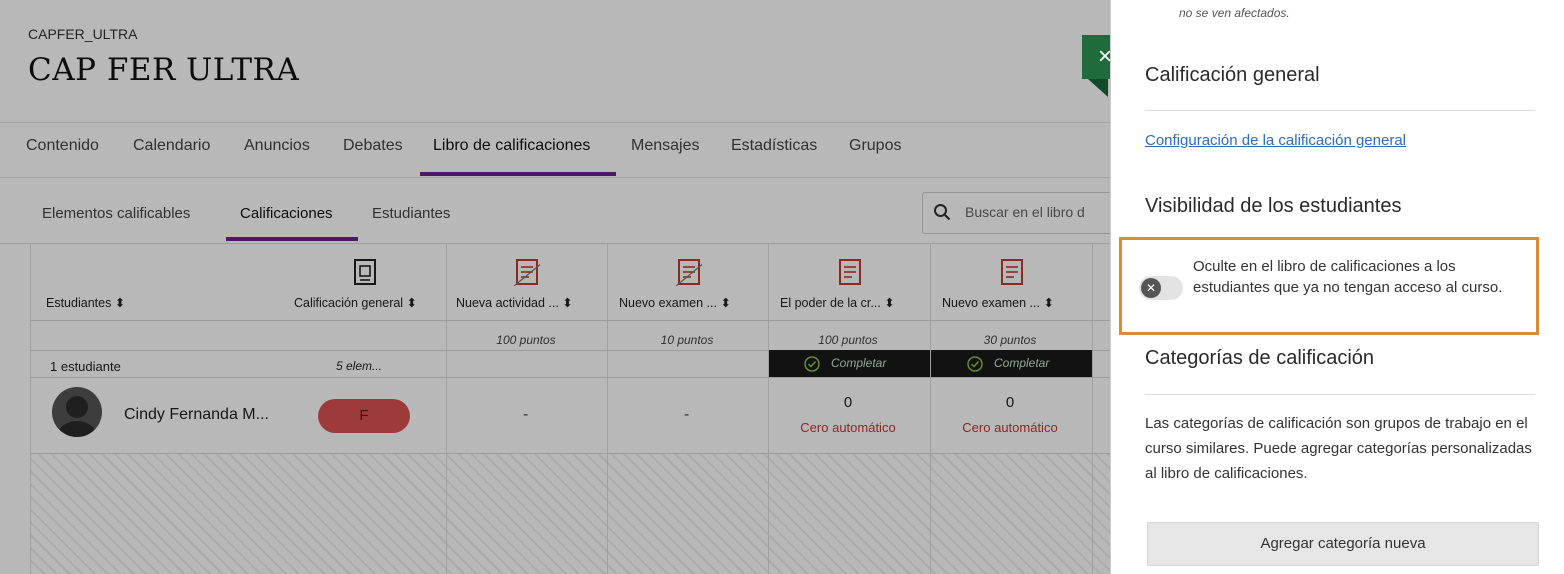 The image size is (1564, 574). I want to click on close-button-tab-shadow, so click(1098, 88).